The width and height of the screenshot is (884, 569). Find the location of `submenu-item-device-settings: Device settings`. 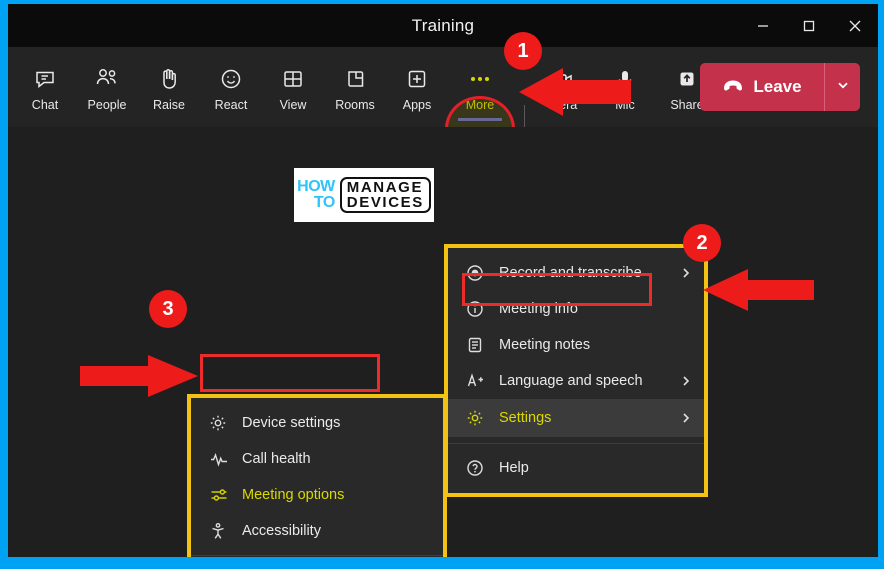

submenu-item-device-settings: Device settings is located at coordinates (317, 423).